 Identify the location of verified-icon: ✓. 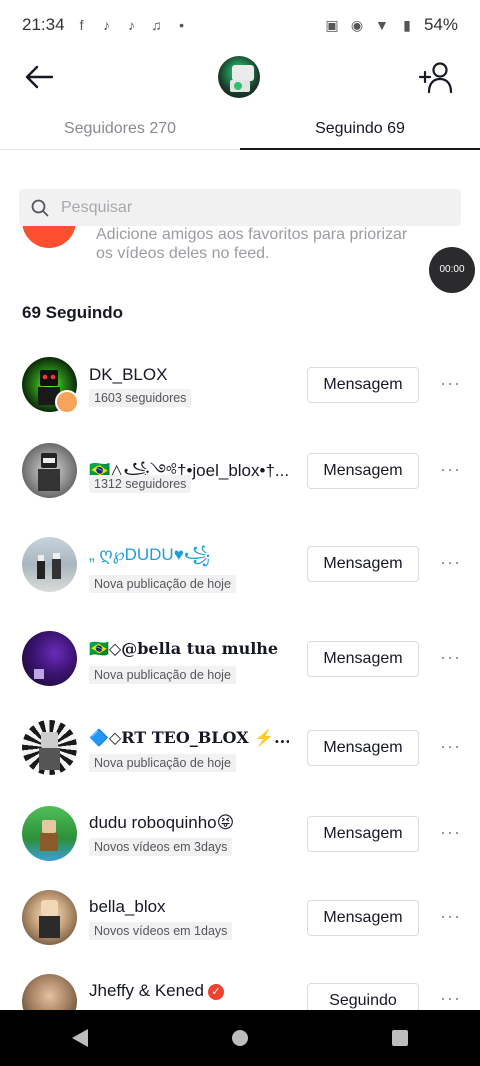
(216, 991).